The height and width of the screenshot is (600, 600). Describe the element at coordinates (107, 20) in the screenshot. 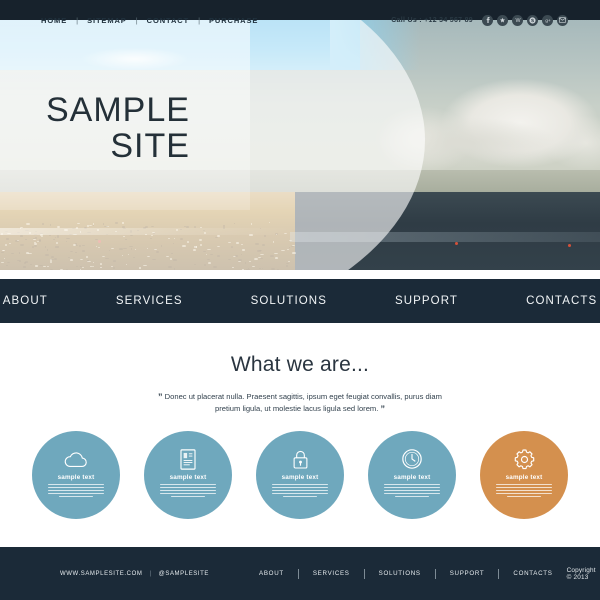

I see `top-nav-item-sitemap: SITEMAP` at that location.